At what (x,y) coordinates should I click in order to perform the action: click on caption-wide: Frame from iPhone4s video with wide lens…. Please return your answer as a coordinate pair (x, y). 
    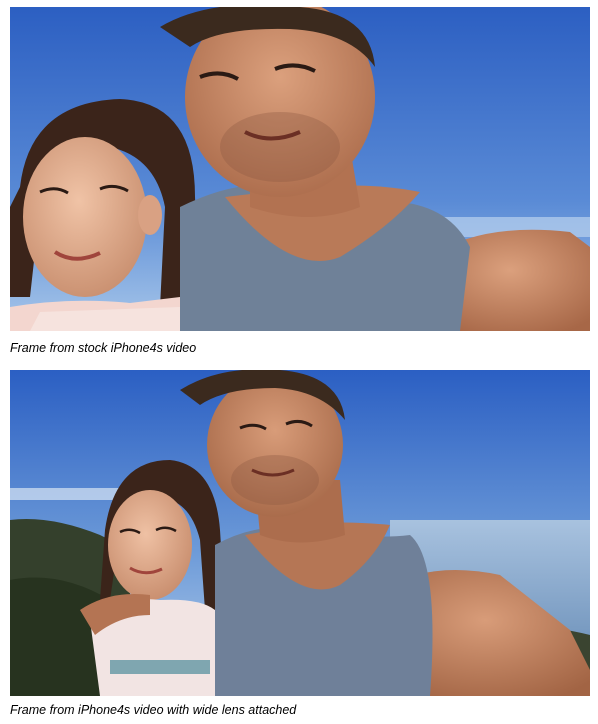
    Looking at the image, I should click on (153, 710).